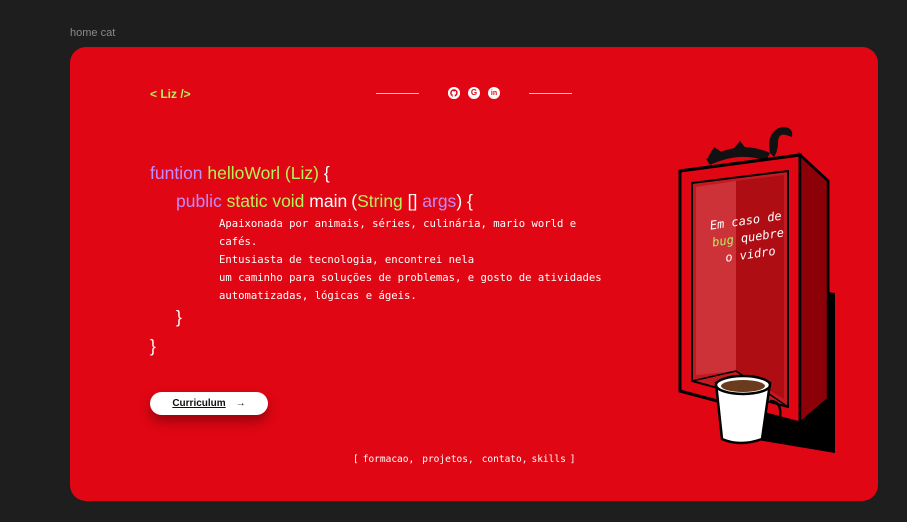 This screenshot has width=907, height=522. What do you see at coordinates (723, 241) in the screenshot?
I see `caption-bug-word: bug` at bounding box center [723, 241].